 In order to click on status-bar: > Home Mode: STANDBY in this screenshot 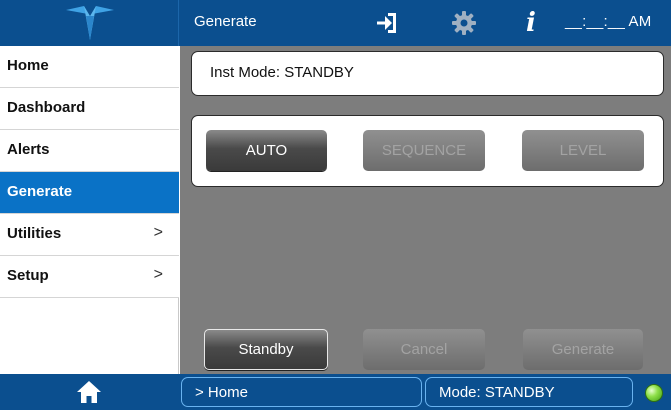, I will do `click(335, 392)`.